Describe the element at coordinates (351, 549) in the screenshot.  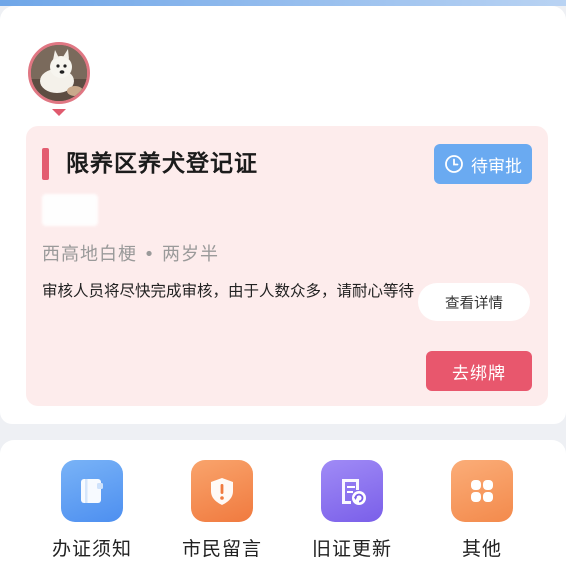
I see `service-label: 旧证更新` at that location.